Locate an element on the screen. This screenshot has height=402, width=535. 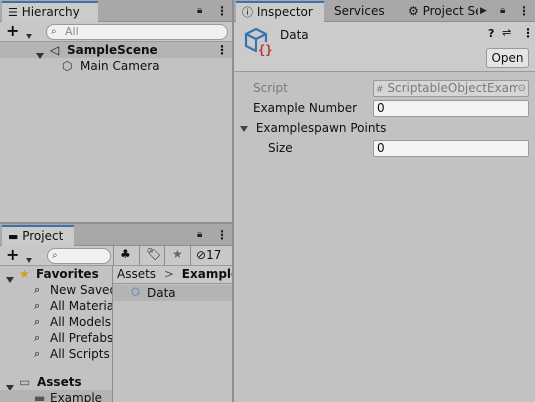
favorites-row: ★ Favorites is located at coordinates (56, 274).